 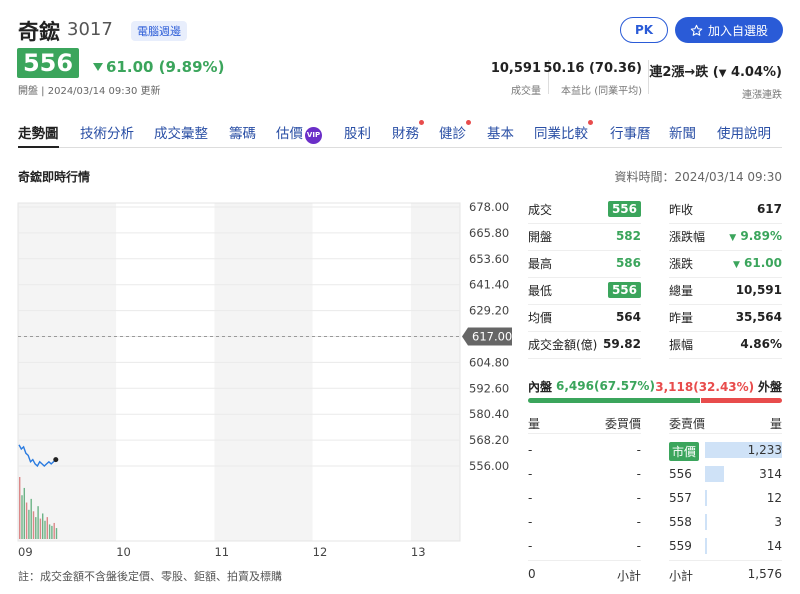 What do you see at coordinates (725, 290) in the screenshot?
I see `quote-row: 總量 10,591` at bounding box center [725, 290].